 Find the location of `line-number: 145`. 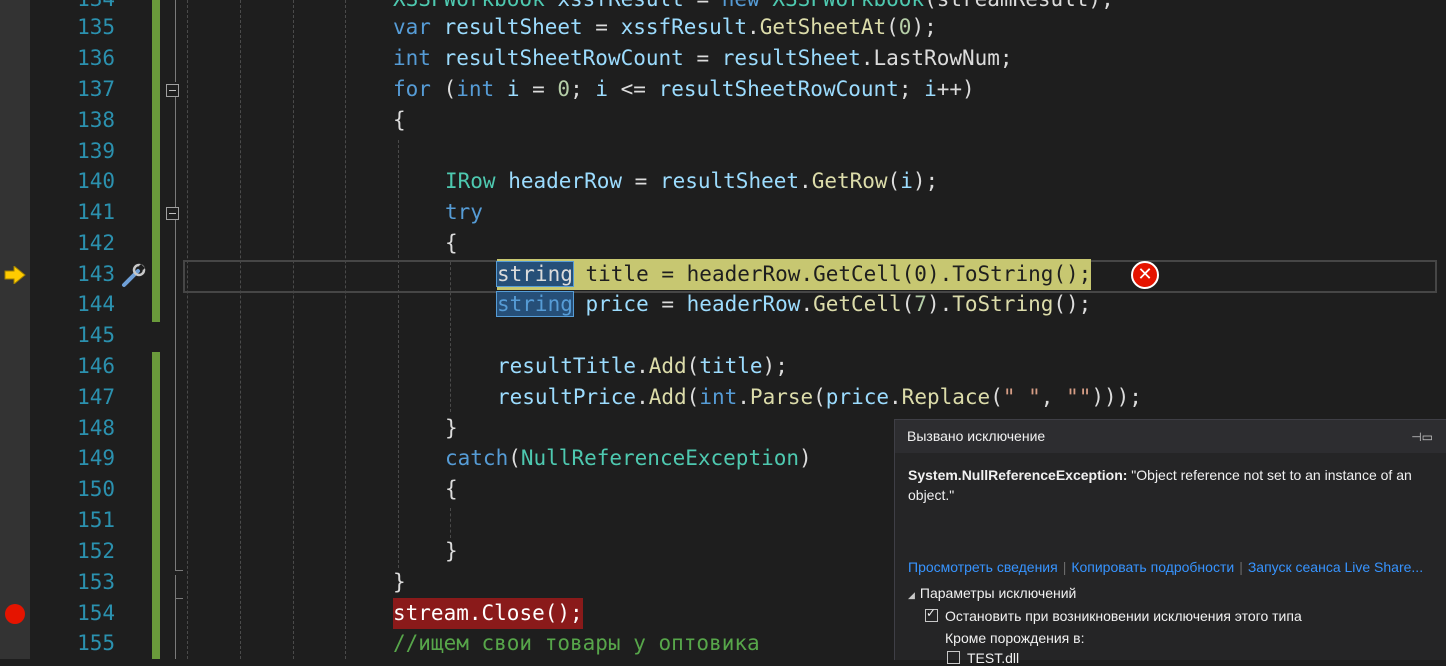

line-number: 145 is located at coordinates (96, 335).